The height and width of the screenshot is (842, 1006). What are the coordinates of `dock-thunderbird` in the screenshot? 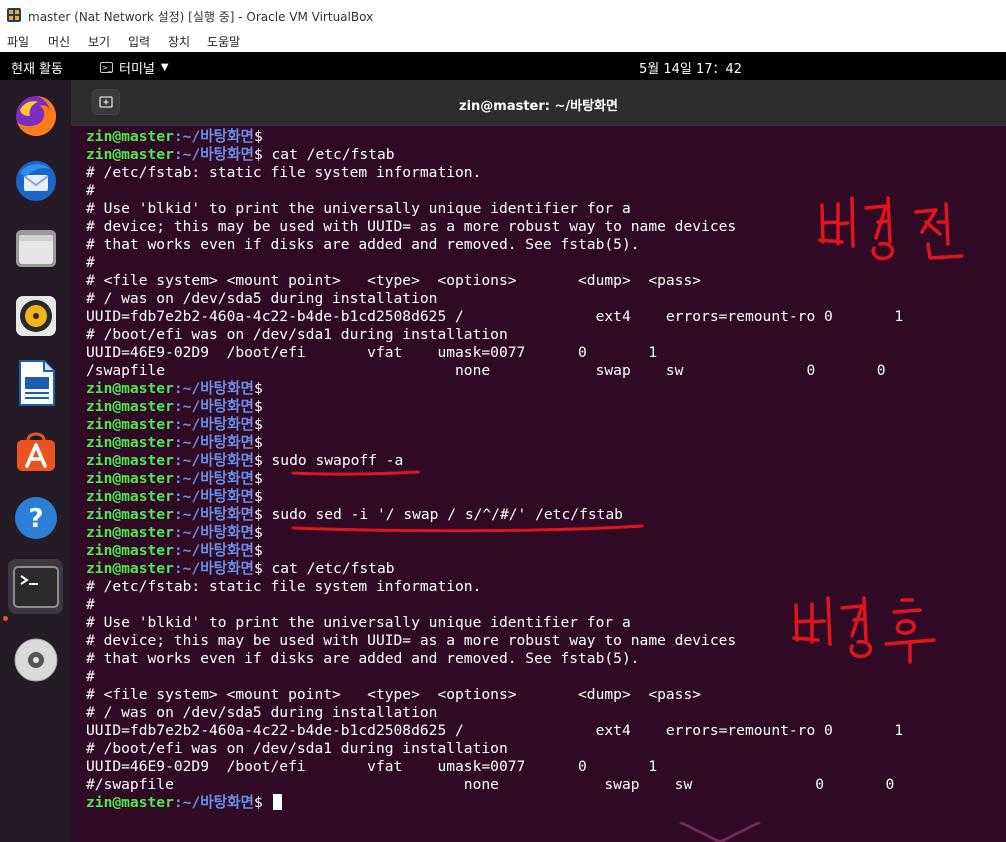 It's located at (35, 180).